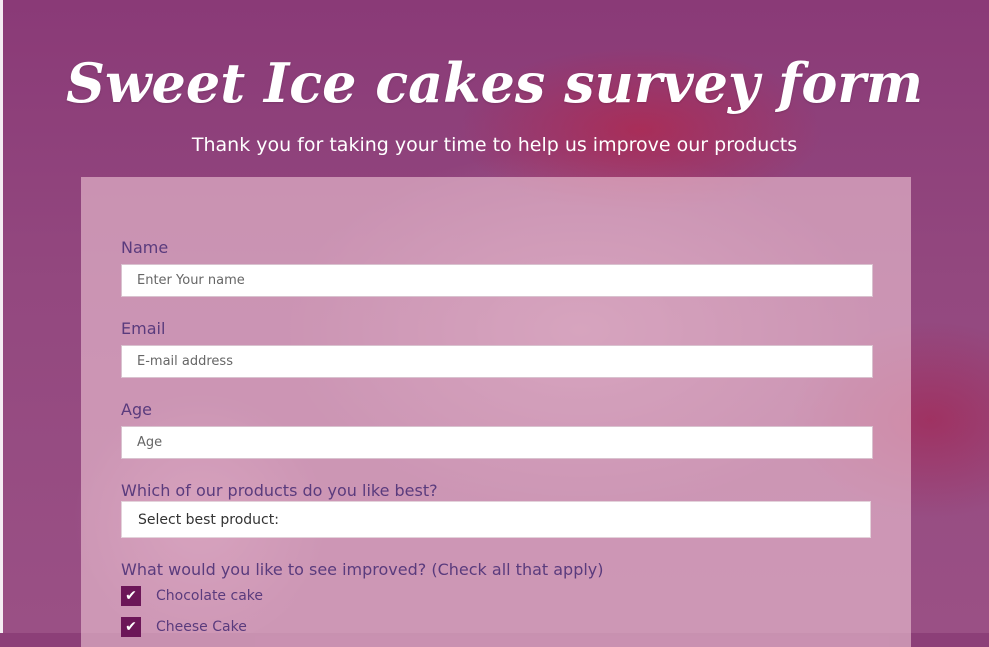  Describe the element at coordinates (143, 328) in the screenshot. I see `email-label: Email` at that location.